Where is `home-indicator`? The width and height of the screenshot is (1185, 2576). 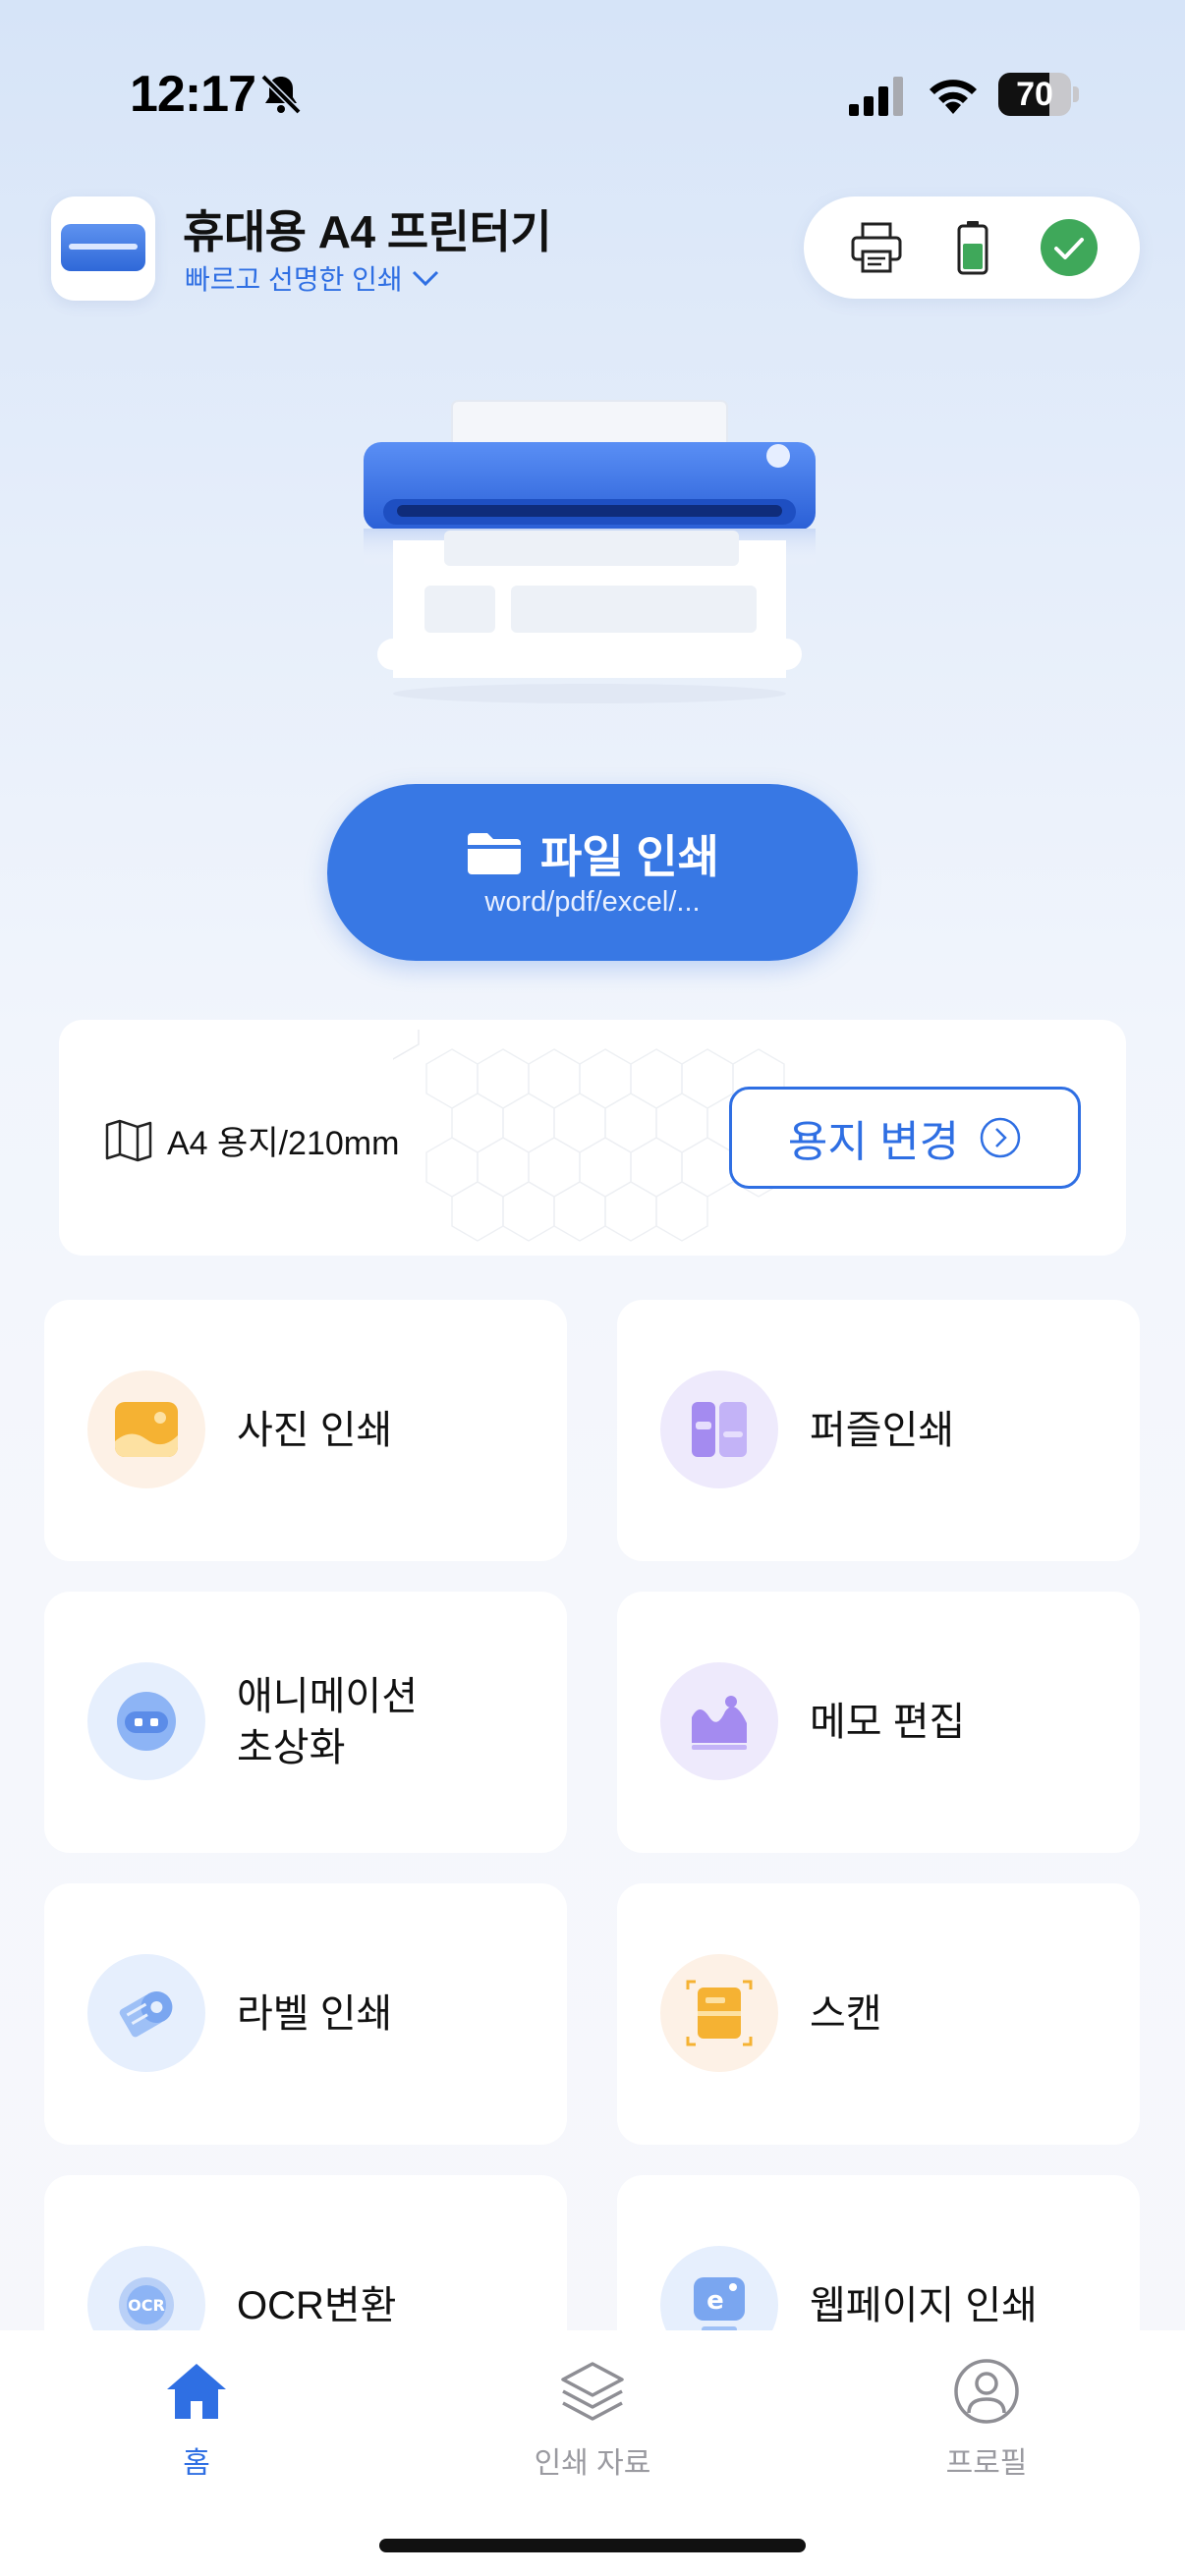 home-indicator is located at coordinates (592, 2545).